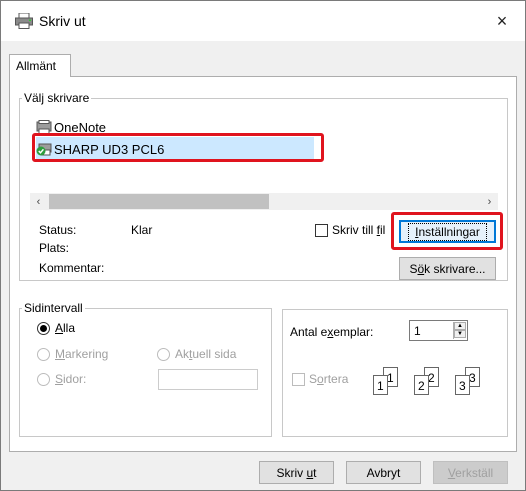 The height and width of the screenshot is (491, 526). Describe the element at coordinates (178, 147) in the screenshot. I see `printer-highlight-box` at that location.